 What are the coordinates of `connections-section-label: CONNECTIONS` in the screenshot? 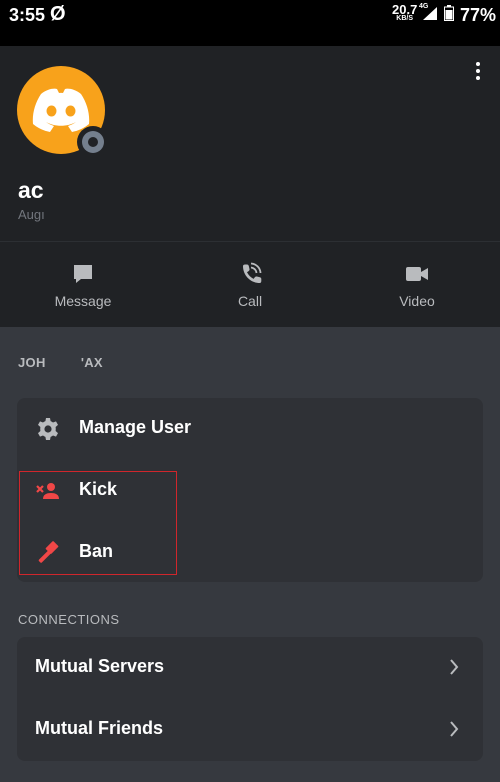 It's located at (69, 619).